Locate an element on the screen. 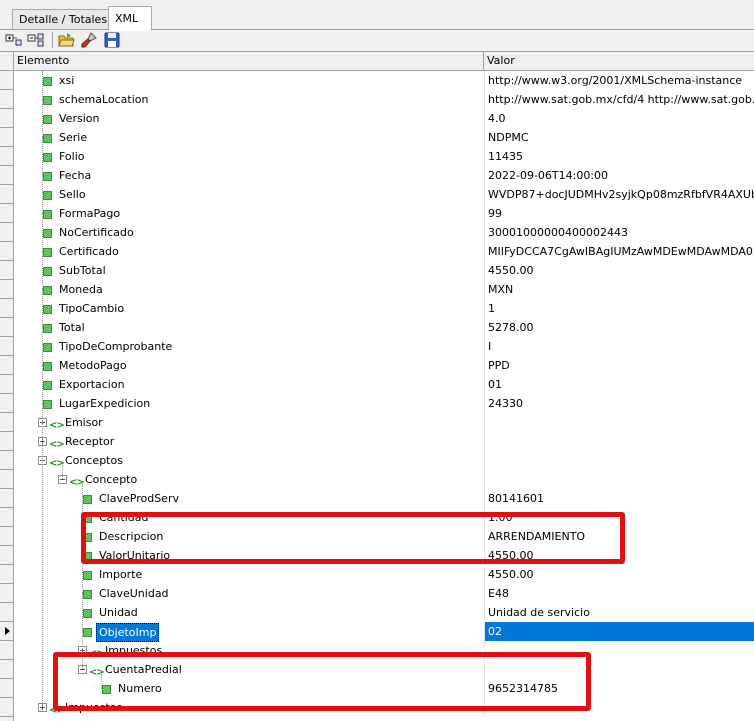  value-cell: ARRENDAMIENTO is located at coordinates (619, 536).